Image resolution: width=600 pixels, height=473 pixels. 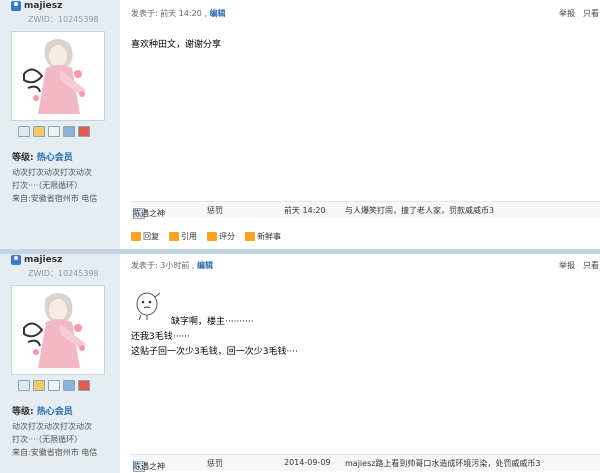 I want to click on content-line: 这贴子回一次少3毛钱，回一次少3毛钱····, so click(x=214, y=352).